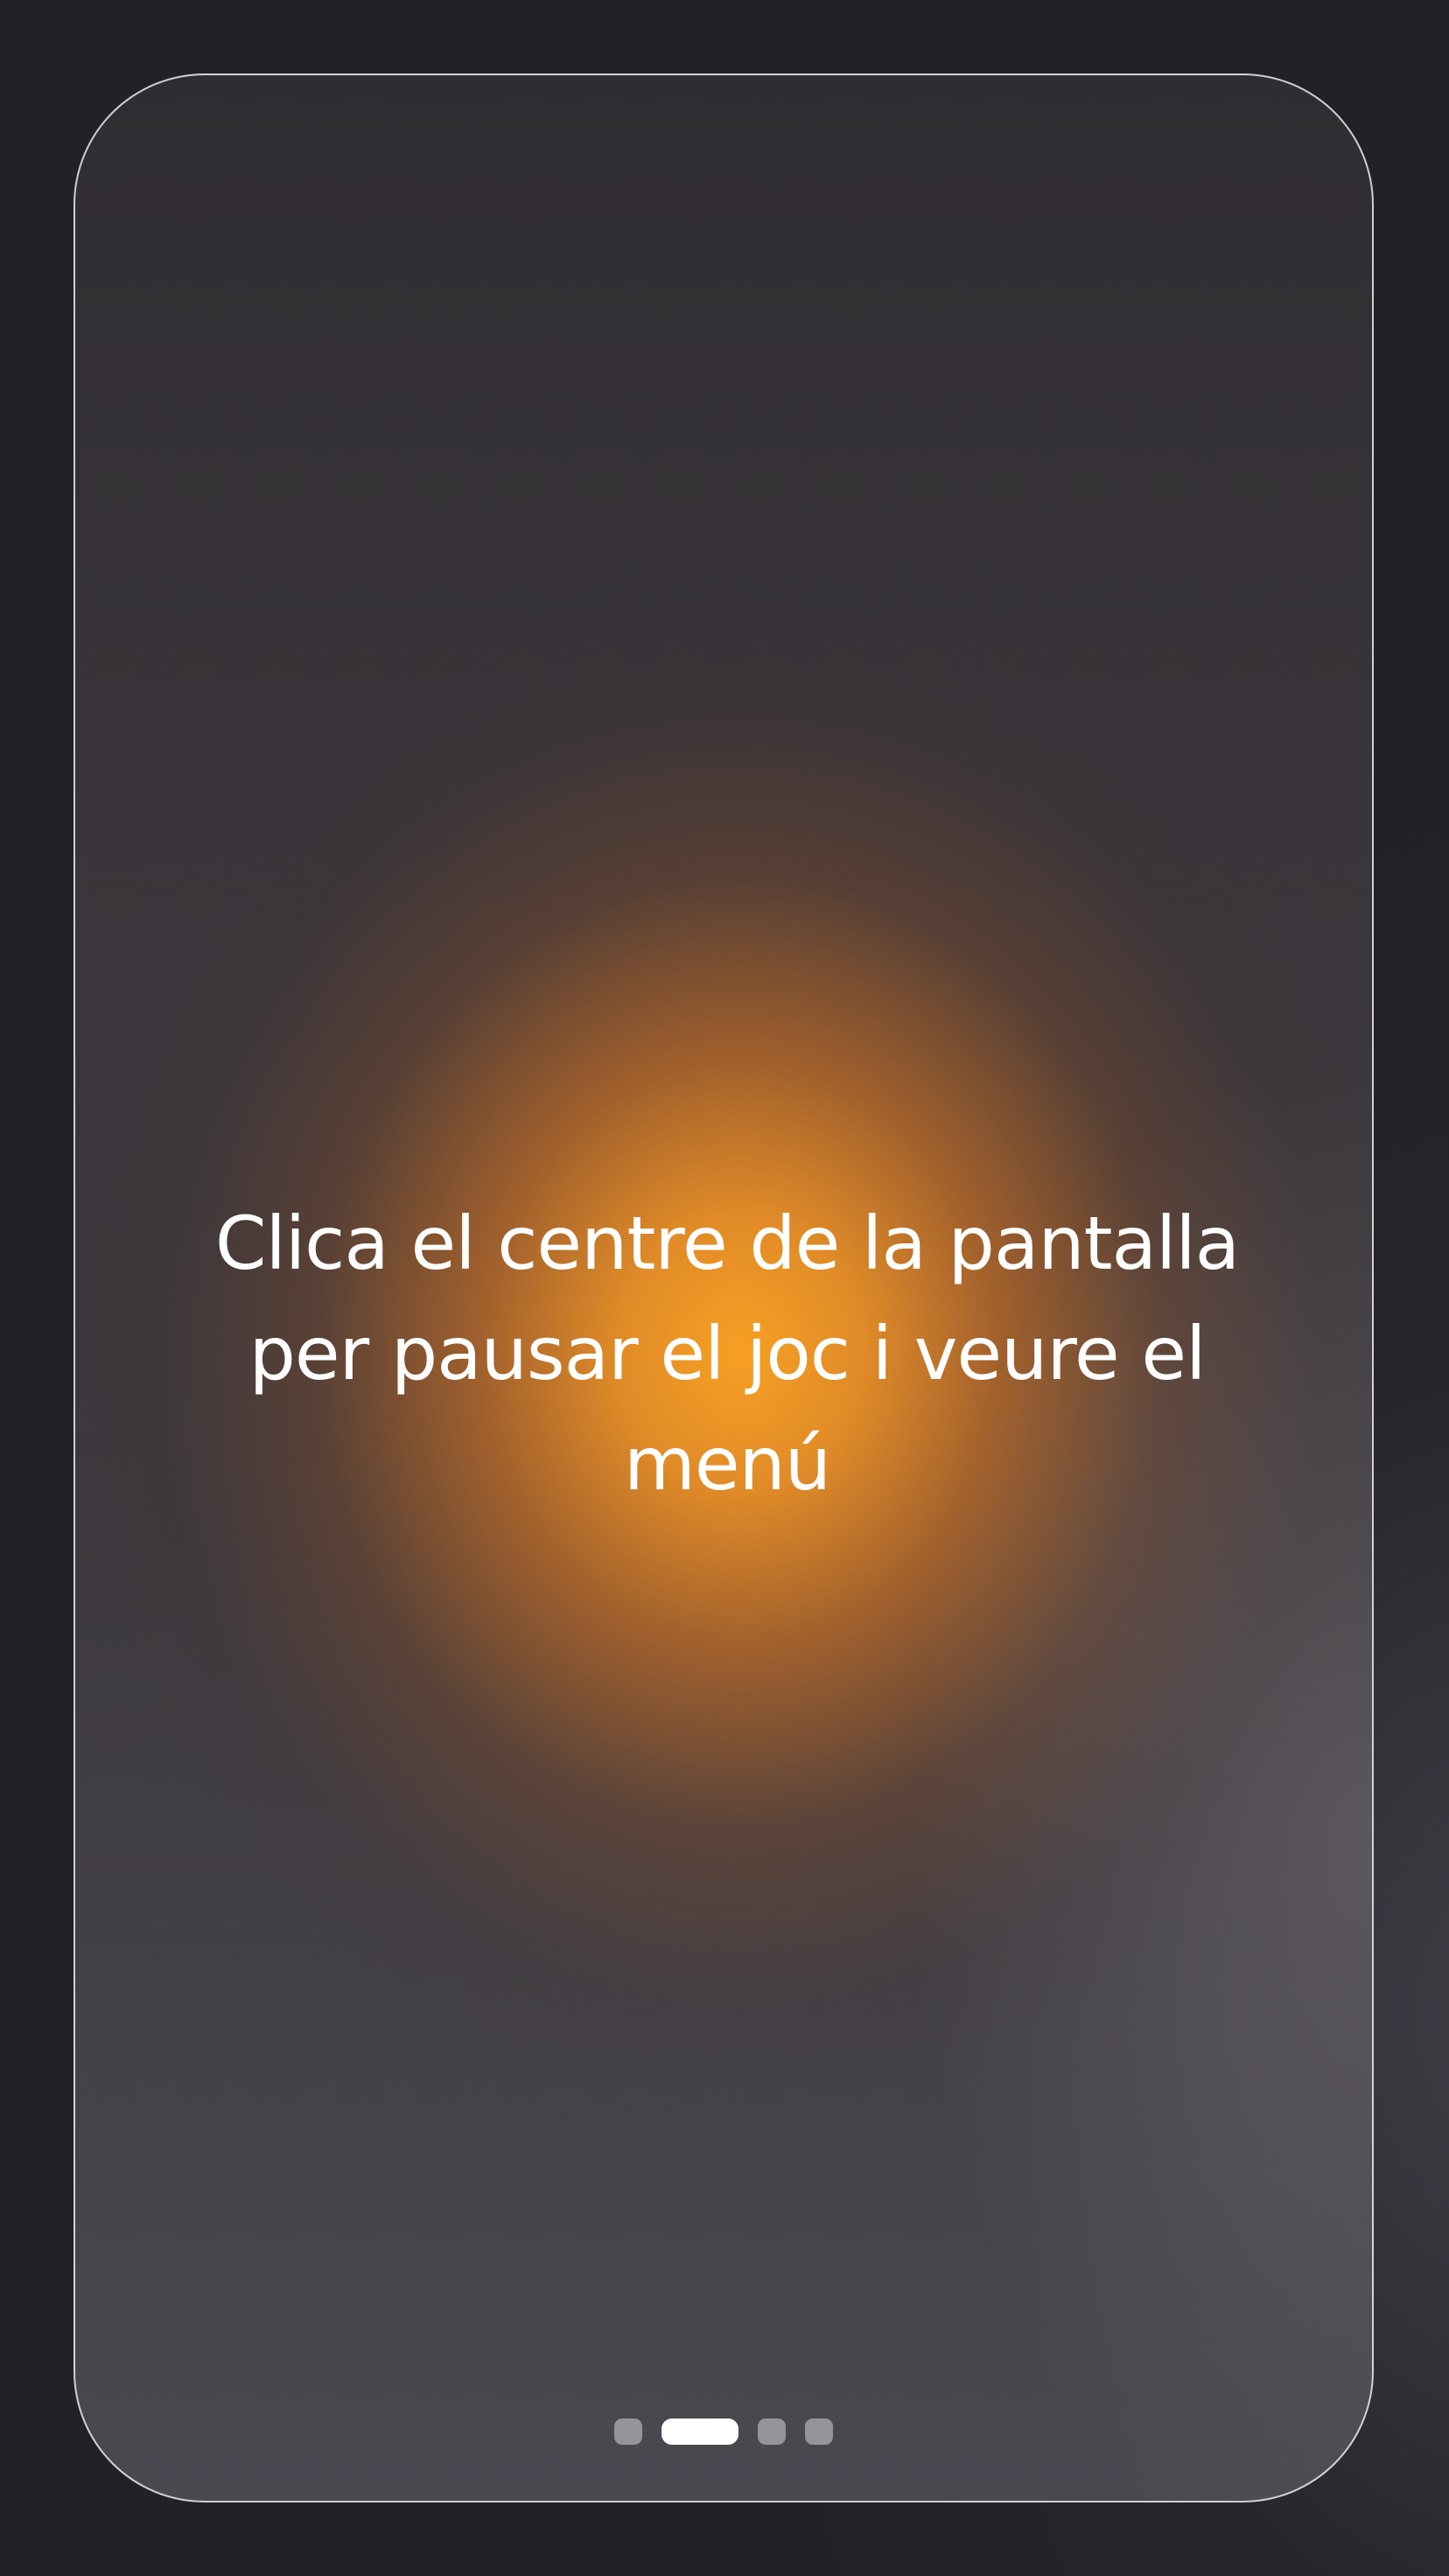 The width and height of the screenshot is (1449, 2576). I want to click on page-indicator, so click(723, 2431).